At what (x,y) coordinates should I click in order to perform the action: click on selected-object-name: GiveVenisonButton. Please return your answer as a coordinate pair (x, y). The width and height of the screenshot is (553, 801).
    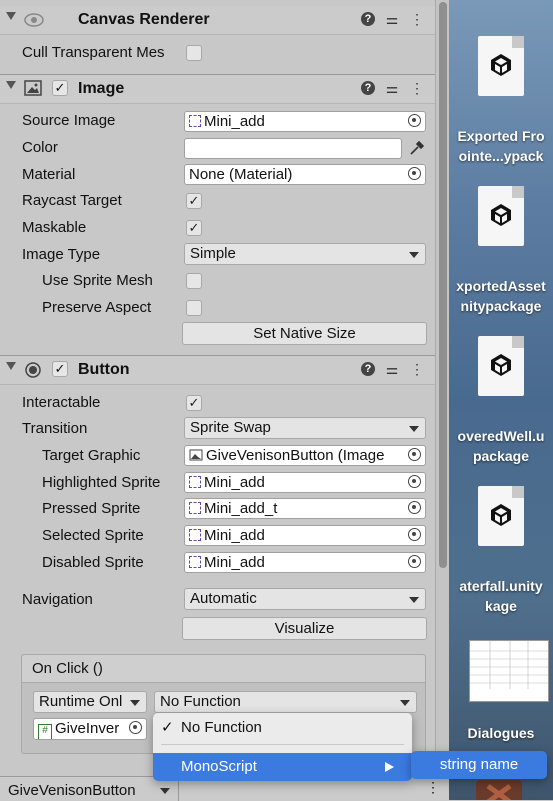
    Looking at the image, I should click on (72, 790).